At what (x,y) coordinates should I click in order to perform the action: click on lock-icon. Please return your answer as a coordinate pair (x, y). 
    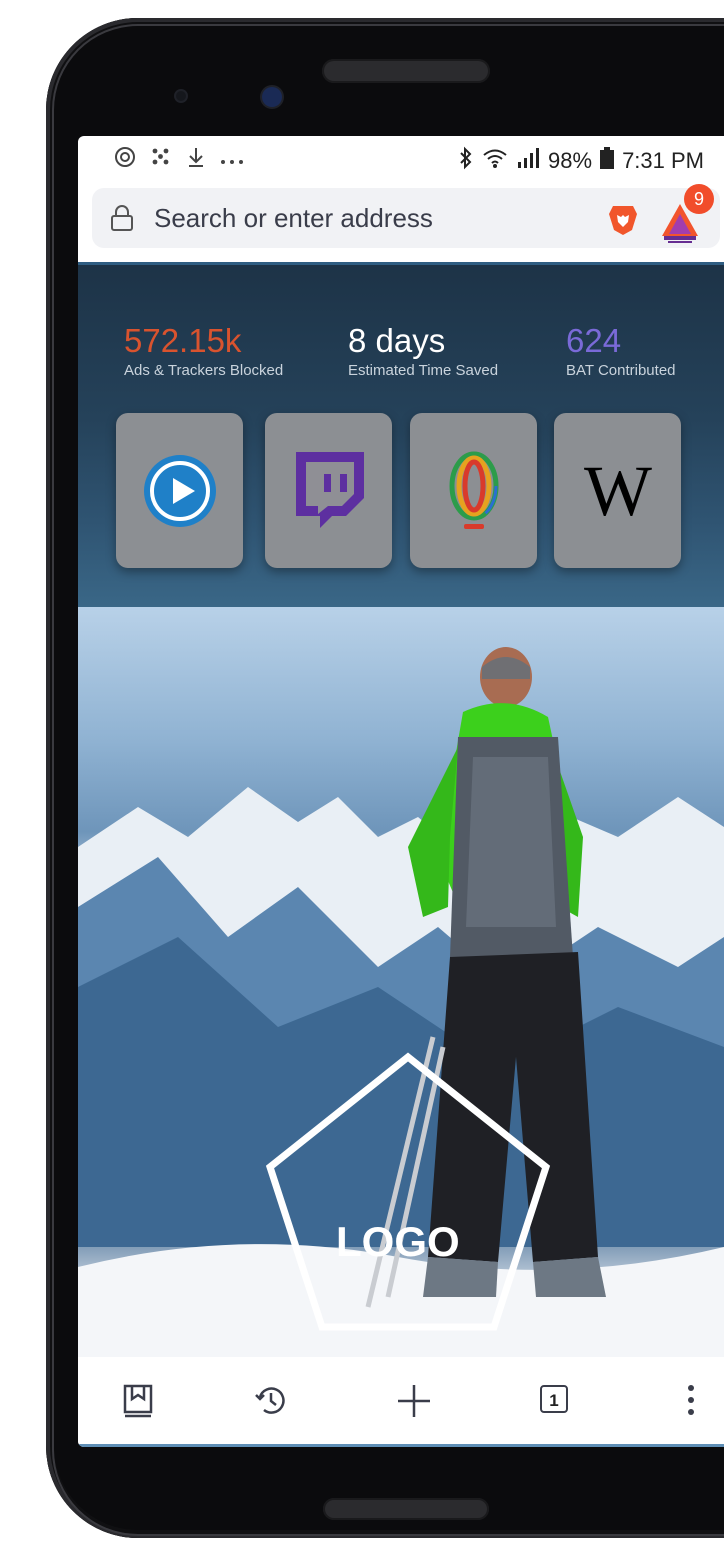
    Looking at the image, I should click on (122, 220).